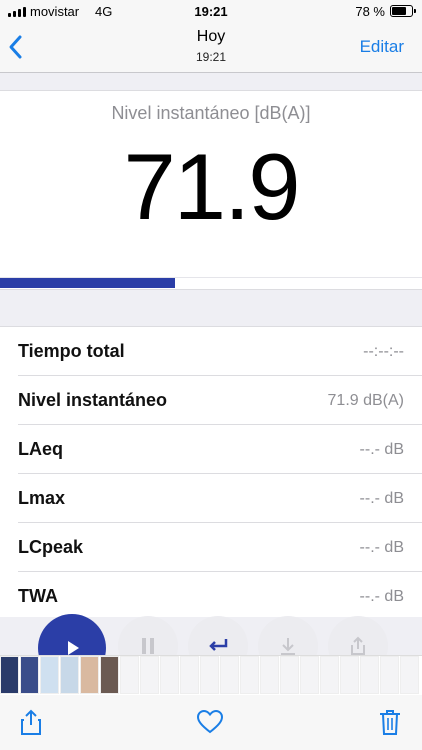 The height and width of the screenshot is (750, 422). I want to click on stat-row-lmax: Lmax --.- dB, so click(211, 498).